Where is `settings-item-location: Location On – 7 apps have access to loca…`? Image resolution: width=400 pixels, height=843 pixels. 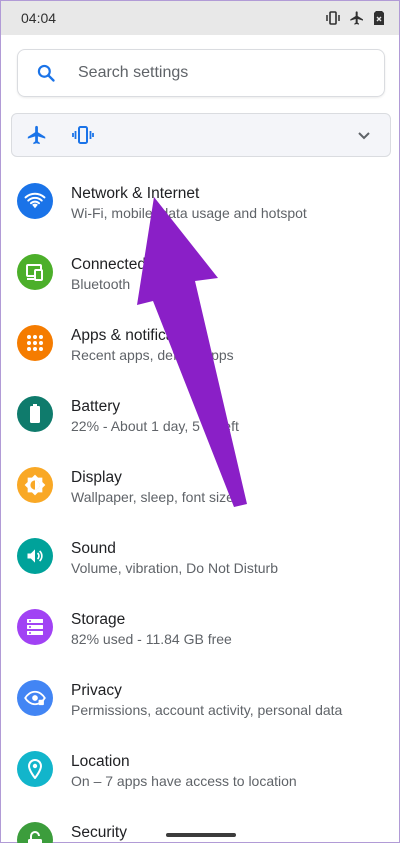 settings-item-location: Location On – 7 apps have access to loca… is located at coordinates (200, 769).